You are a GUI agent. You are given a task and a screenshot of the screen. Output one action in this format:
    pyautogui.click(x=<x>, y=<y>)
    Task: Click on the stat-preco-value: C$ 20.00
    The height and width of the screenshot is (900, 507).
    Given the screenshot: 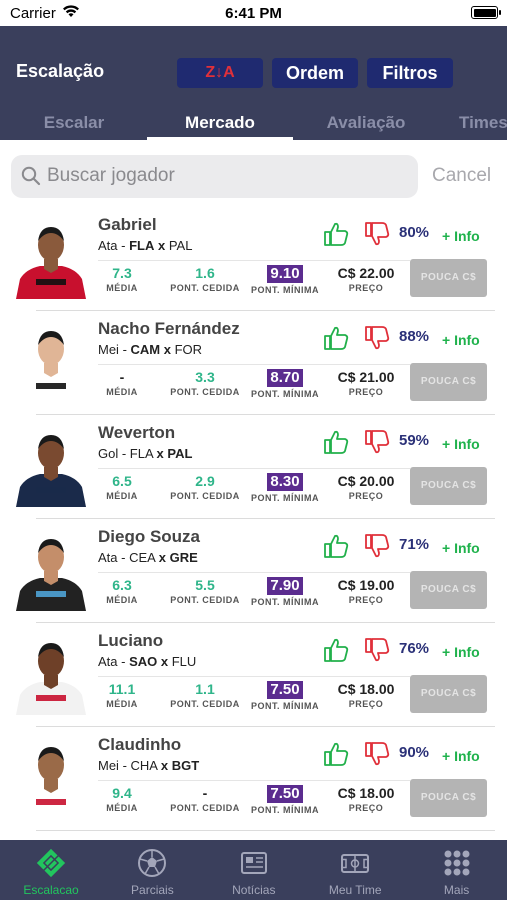 What is the action you would take?
    pyautogui.click(x=366, y=481)
    